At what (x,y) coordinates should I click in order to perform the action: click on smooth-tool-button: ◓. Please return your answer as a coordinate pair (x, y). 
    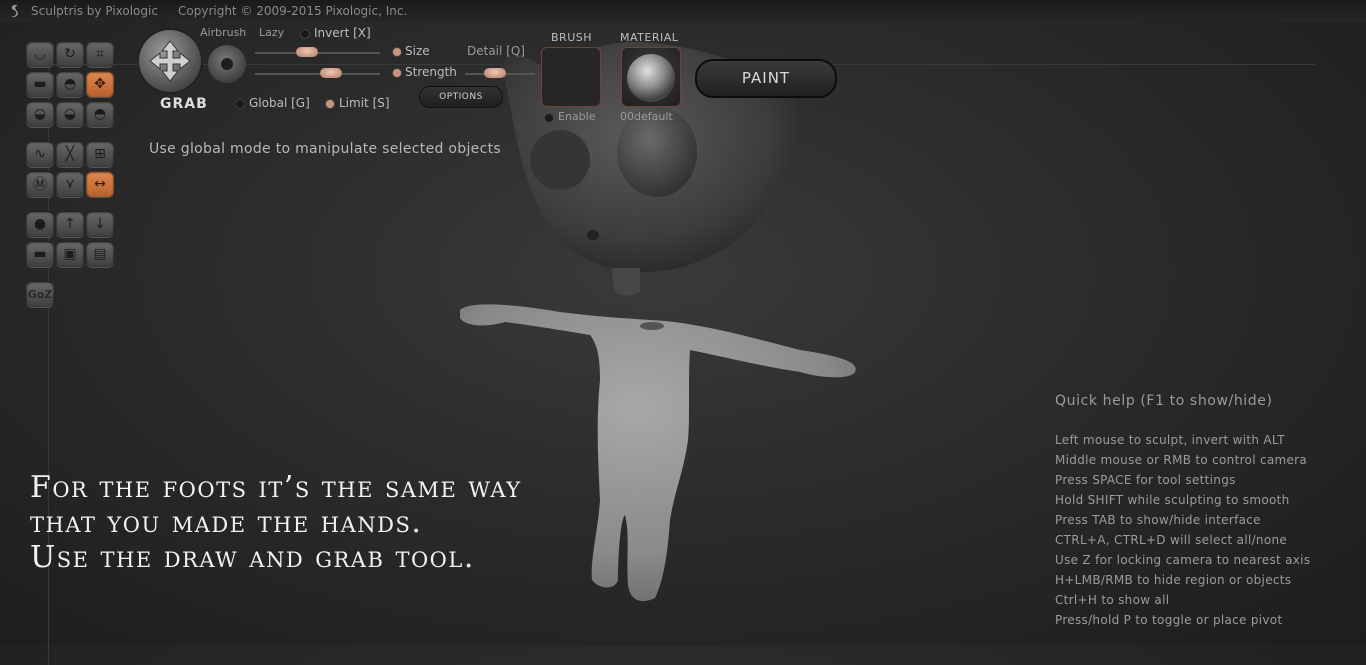
    Looking at the image, I should click on (100, 114).